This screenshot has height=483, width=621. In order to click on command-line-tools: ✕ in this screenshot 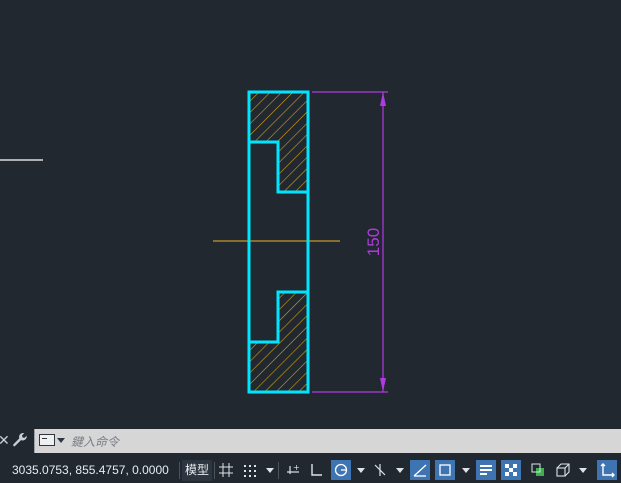, I will do `click(17, 441)`.